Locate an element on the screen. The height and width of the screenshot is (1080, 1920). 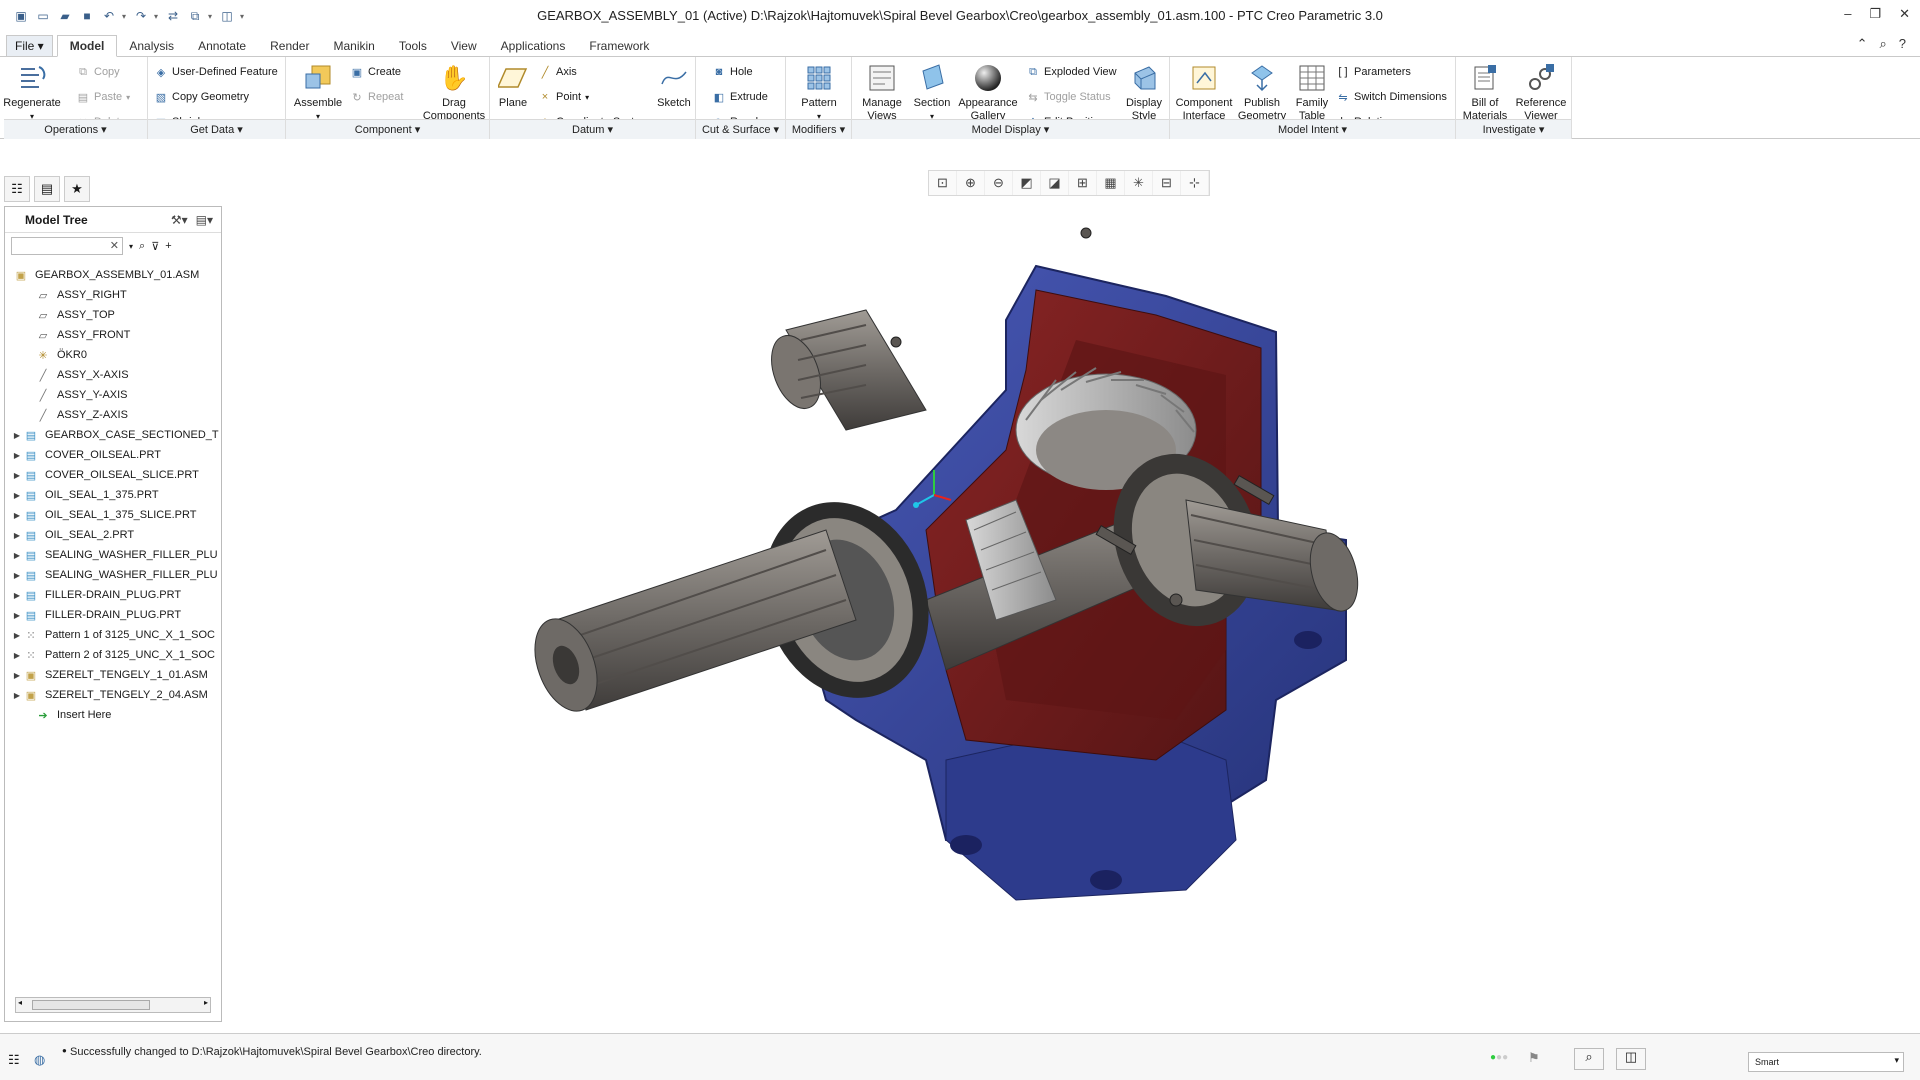
tree-item: ▶ ▤ GEARBOX_CASE_SECTIONED_T is located at coordinates (113, 435).